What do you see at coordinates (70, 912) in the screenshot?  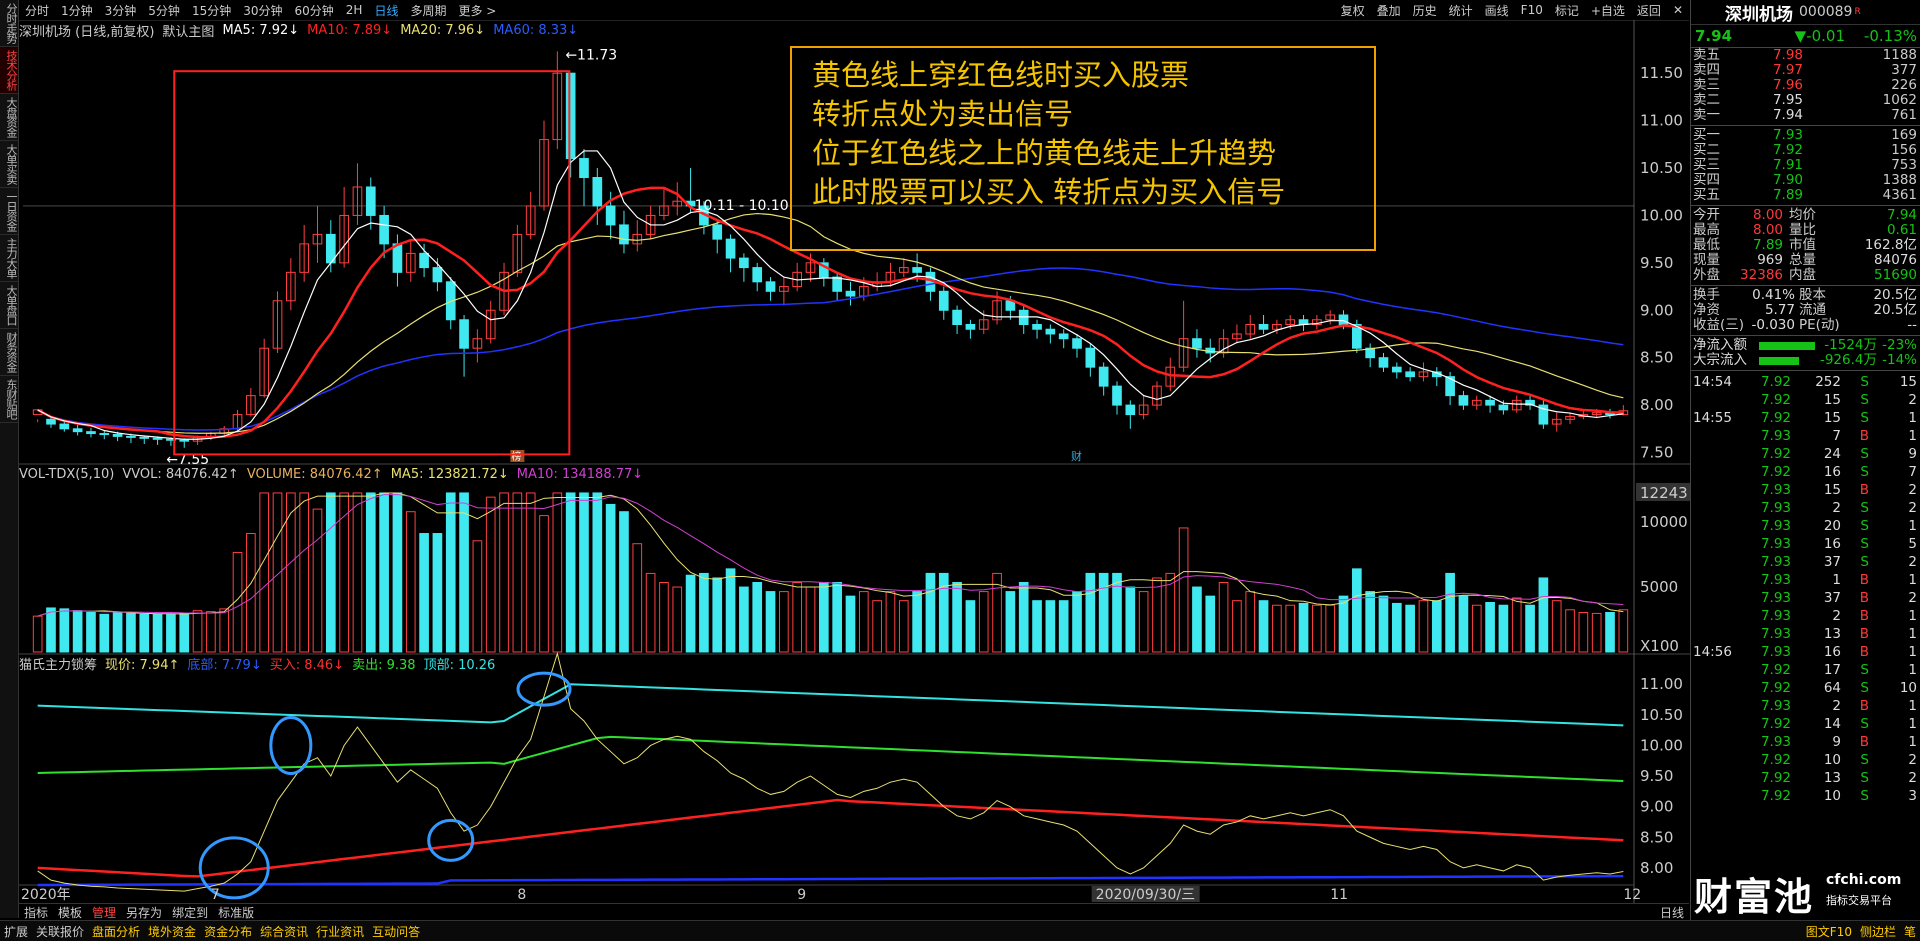 I see `indicator-tab: 模板` at bounding box center [70, 912].